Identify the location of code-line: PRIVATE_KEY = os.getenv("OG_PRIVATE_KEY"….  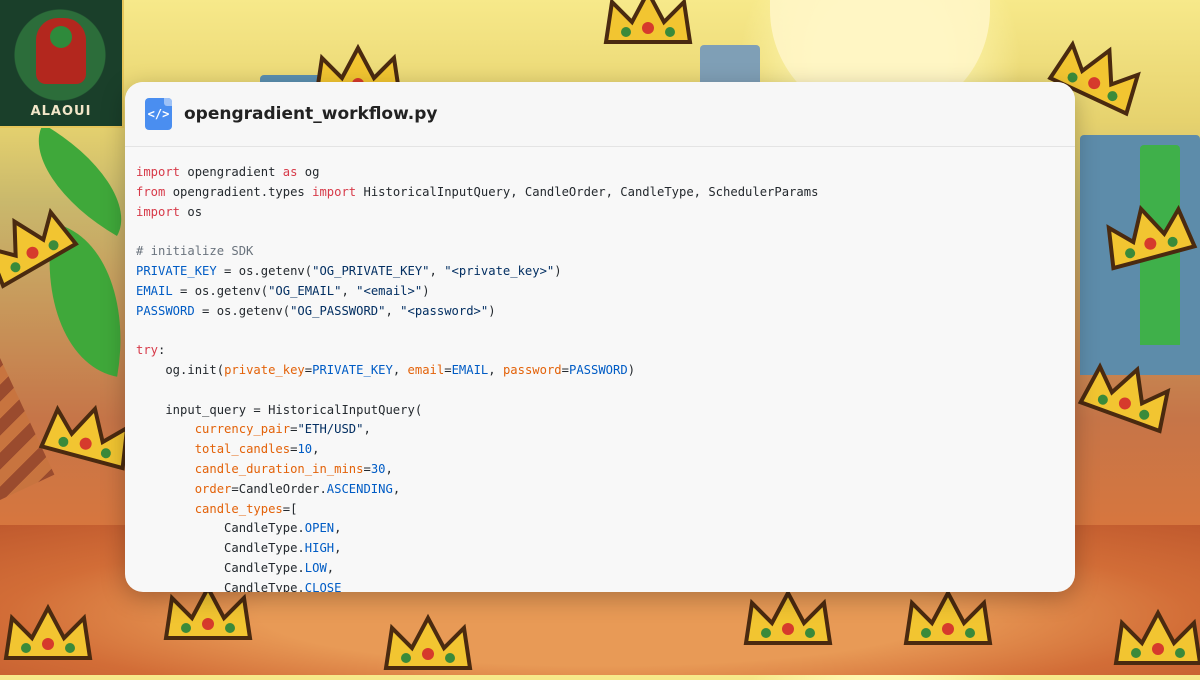
(600, 272).